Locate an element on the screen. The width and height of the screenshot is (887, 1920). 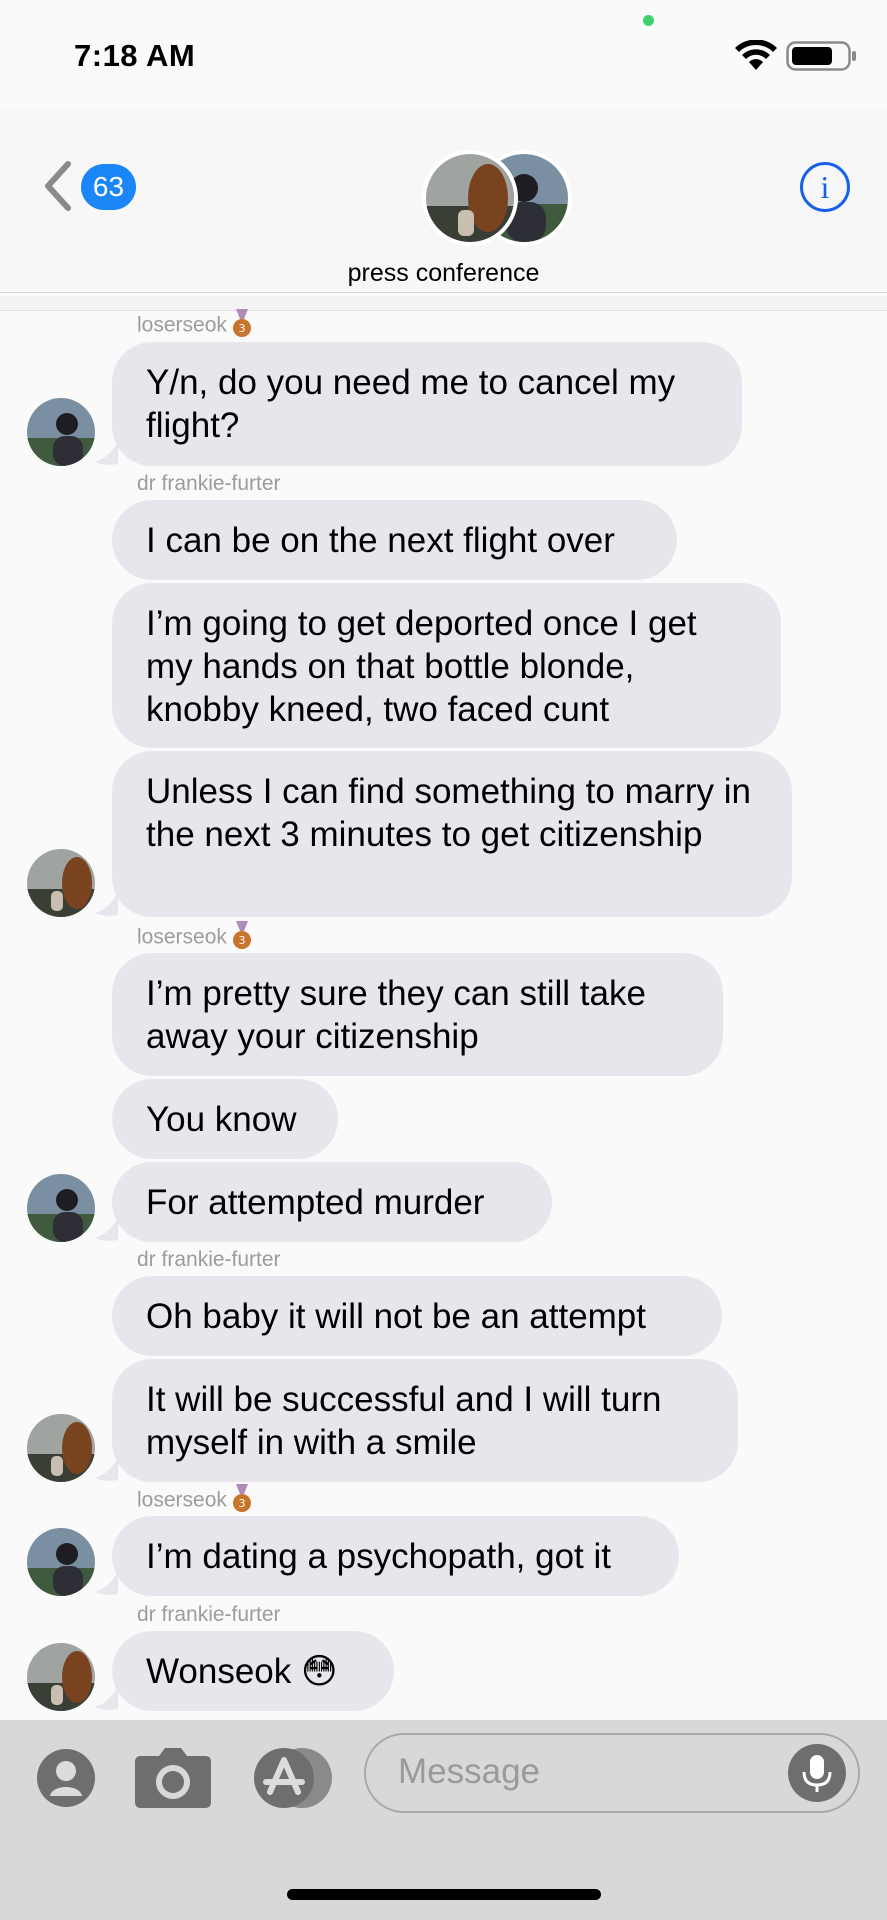
contact-icon is located at coordinates (66, 1778).